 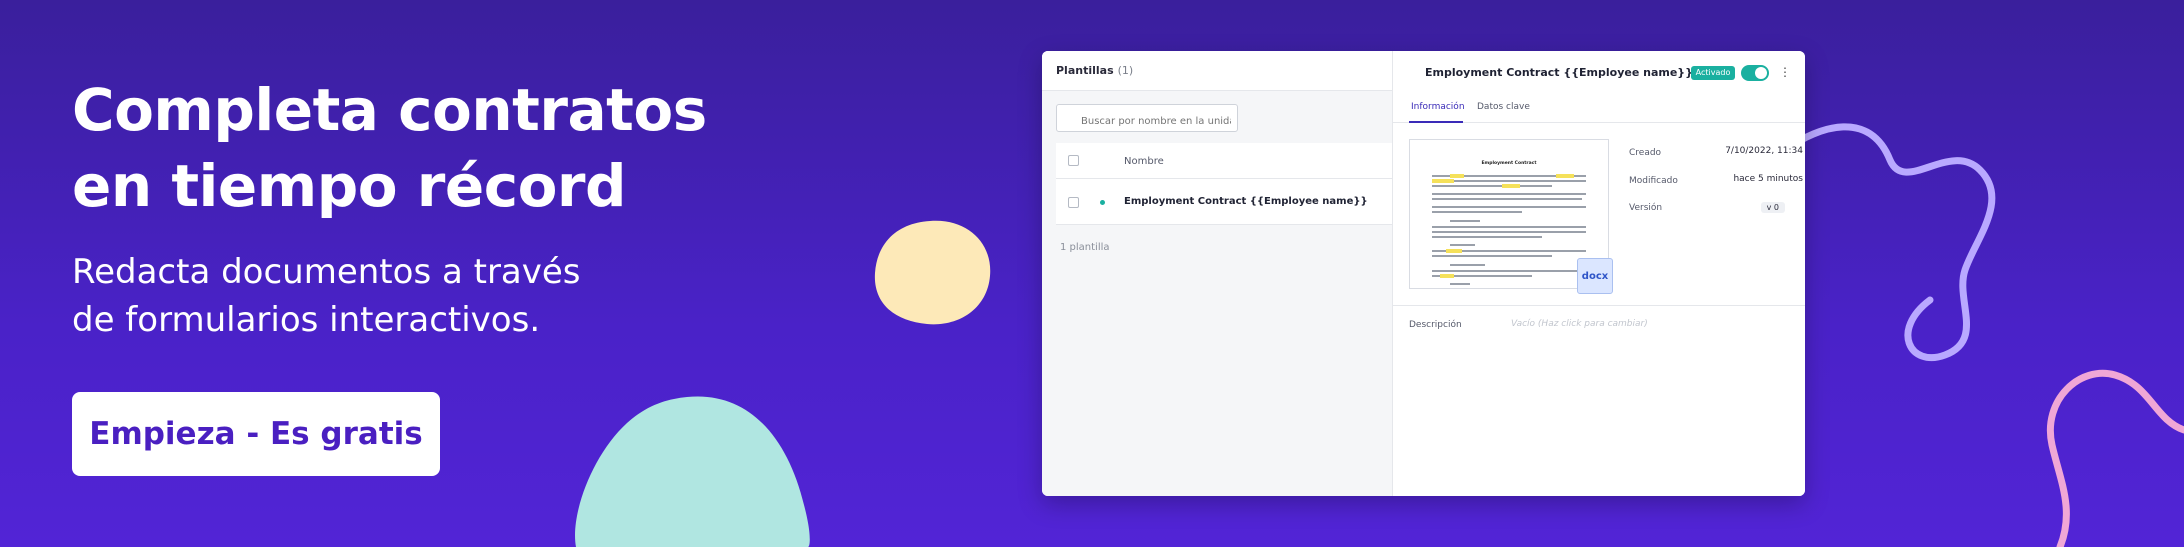 What do you see at coordinates (1579, 324) in the screenshot?
I see `description-field: Vacío (Haz click para cambiar)` at bounding box center [1579, 324].